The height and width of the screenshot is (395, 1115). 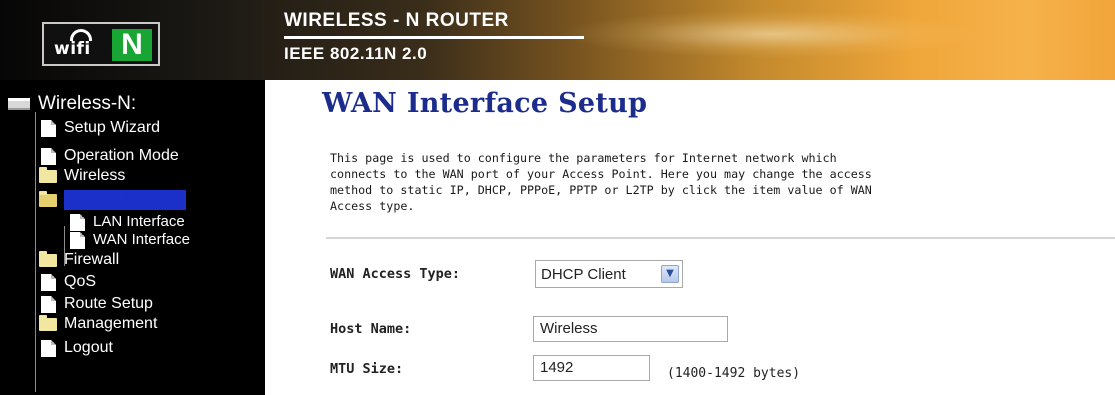 What do you see at coordinates (92, 259) in the screenshot?
I see `sidebar-item-label: Firewall` at bounding box center [92, 259].